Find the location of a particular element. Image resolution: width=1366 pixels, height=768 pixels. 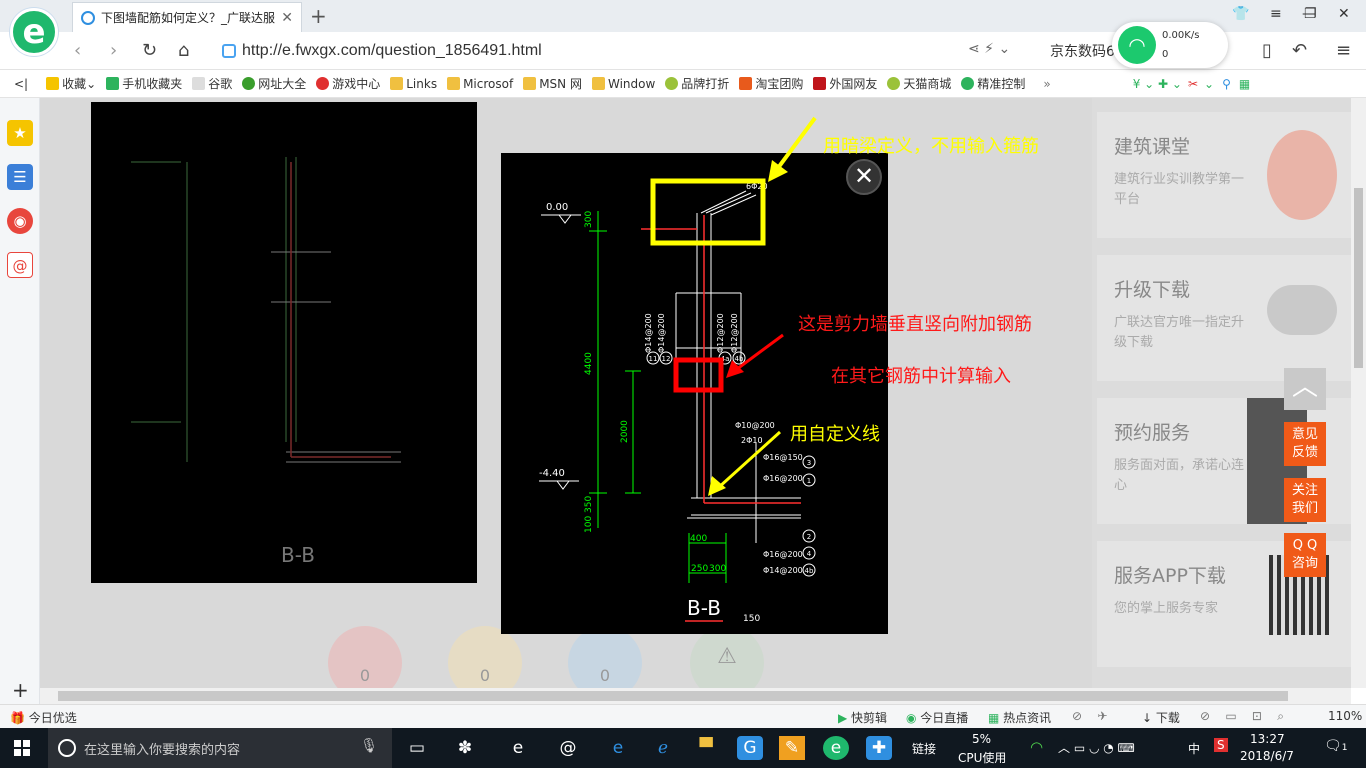

app-fan-icon: ✽ is located at coordinates (465, 748).